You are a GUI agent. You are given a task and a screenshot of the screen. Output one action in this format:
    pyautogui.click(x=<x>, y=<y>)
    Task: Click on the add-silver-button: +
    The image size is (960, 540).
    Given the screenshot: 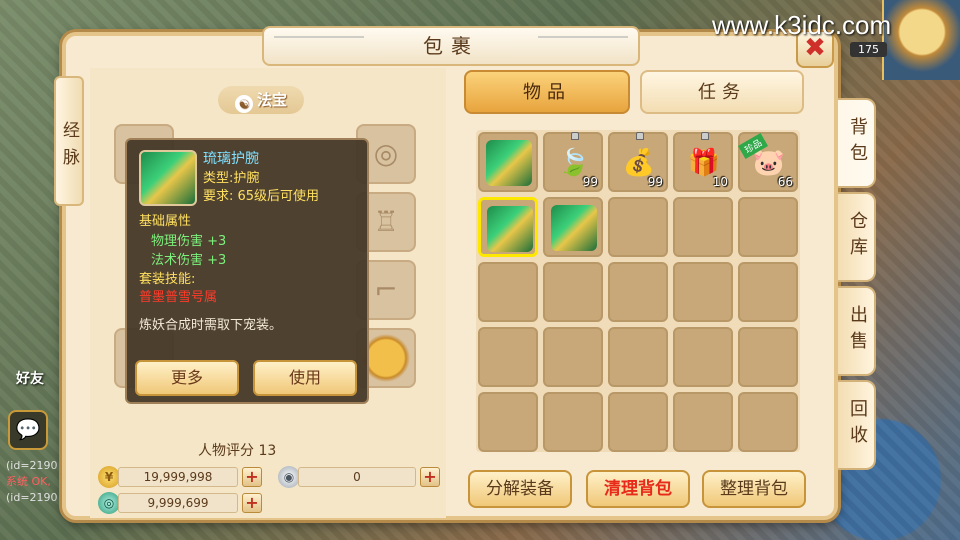 What is the action you would take?
    pyautogui.click(x=430, y=477)
    